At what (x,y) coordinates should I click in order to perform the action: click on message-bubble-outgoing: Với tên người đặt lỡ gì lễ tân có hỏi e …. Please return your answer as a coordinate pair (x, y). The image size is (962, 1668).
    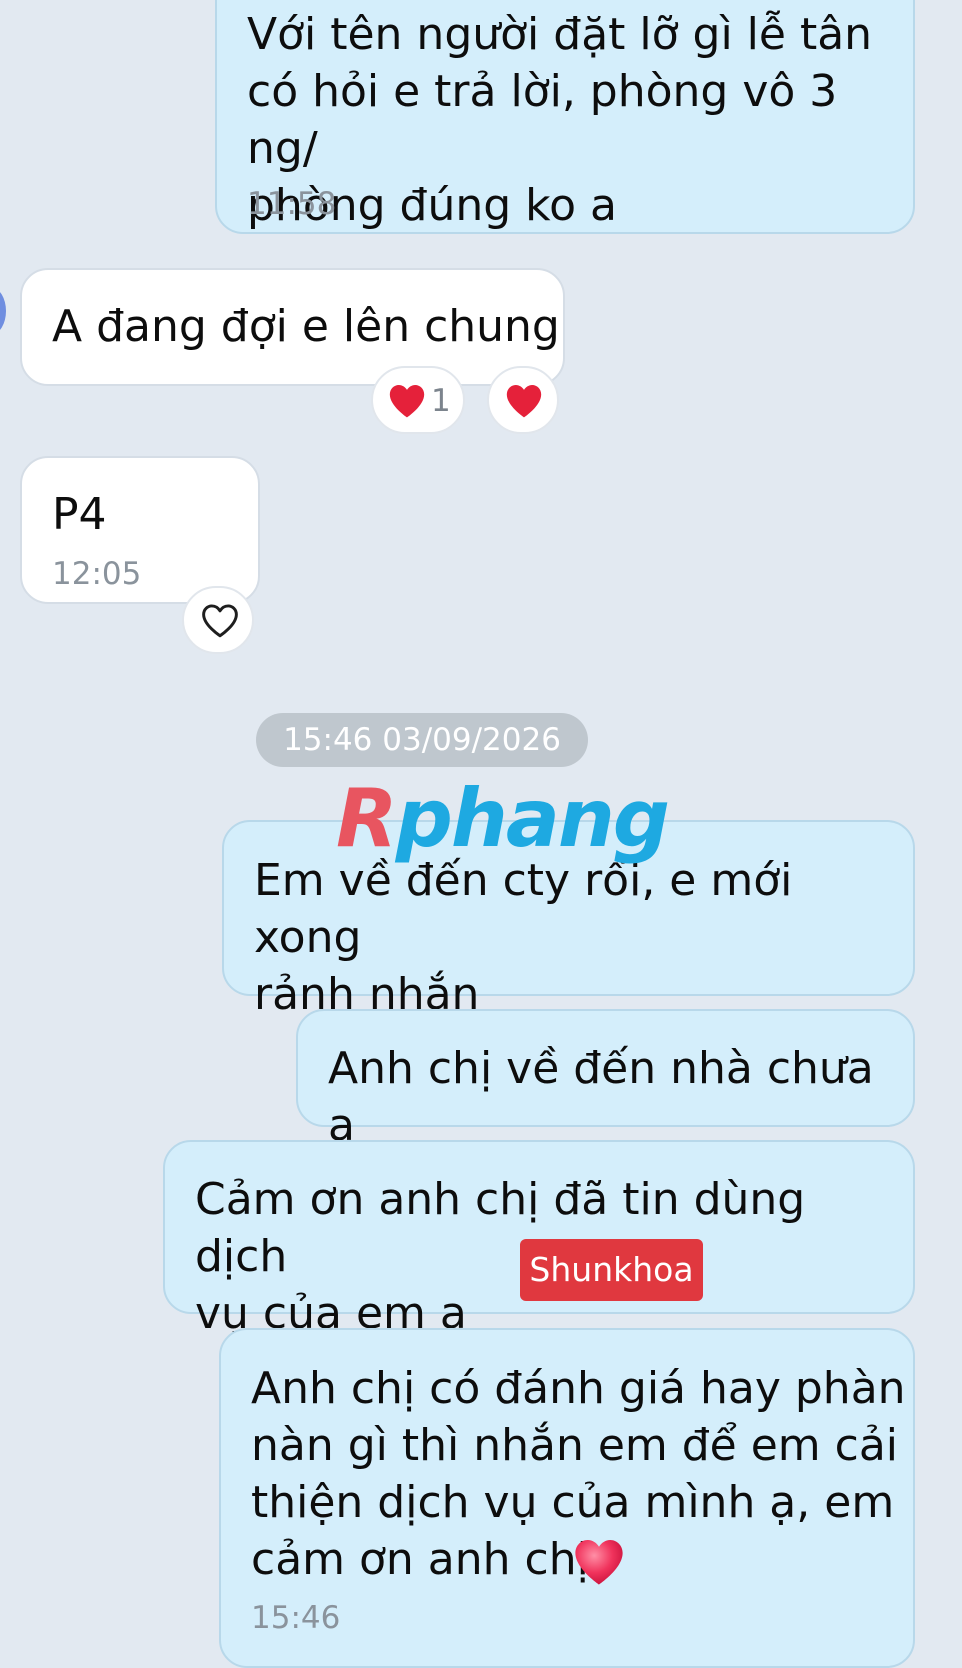
    Looking at the image, I should click on (565, 117).